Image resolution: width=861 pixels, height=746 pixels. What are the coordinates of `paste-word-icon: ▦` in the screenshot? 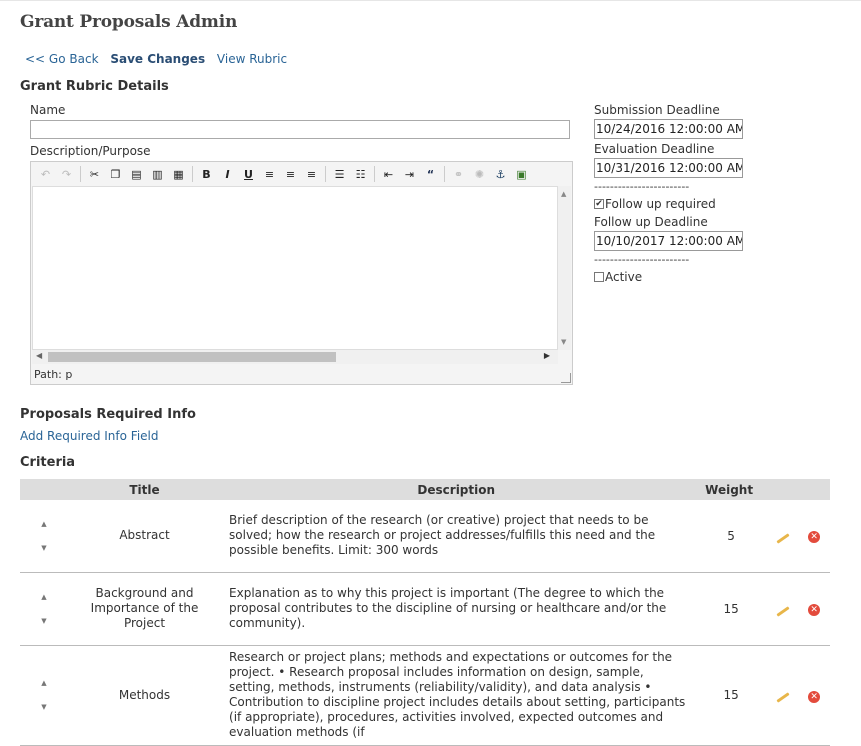 It's located at (178, 174).